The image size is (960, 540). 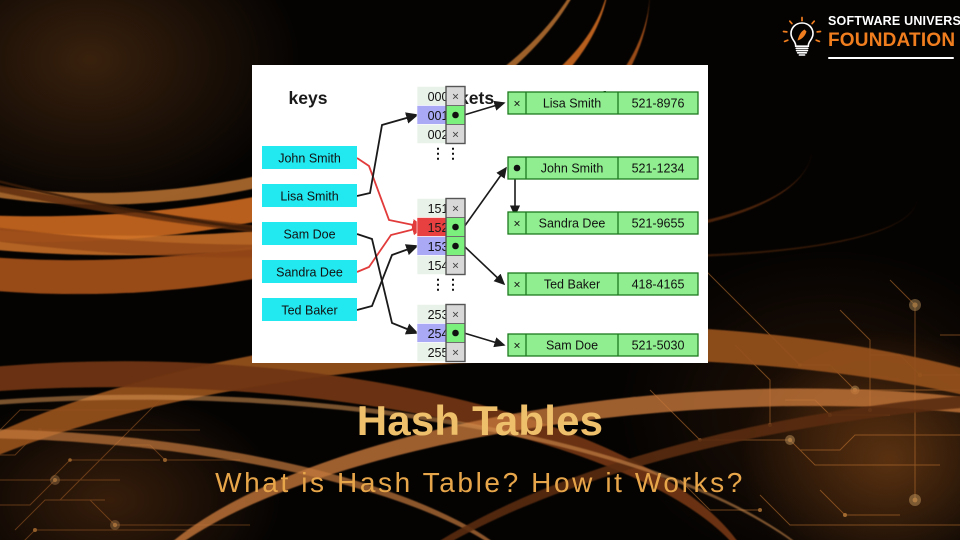 I want to click on entry-next-pointer, so click(x=517, y=168).